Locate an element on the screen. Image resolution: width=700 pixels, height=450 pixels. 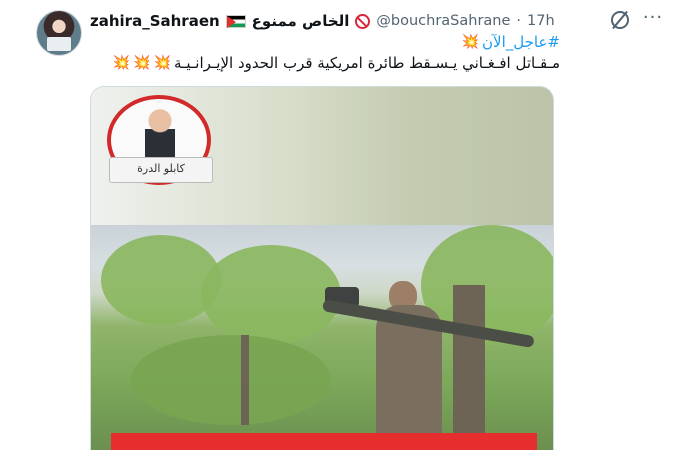
author-handle: @bouchraSahrane is located at coordinates (443, 21).